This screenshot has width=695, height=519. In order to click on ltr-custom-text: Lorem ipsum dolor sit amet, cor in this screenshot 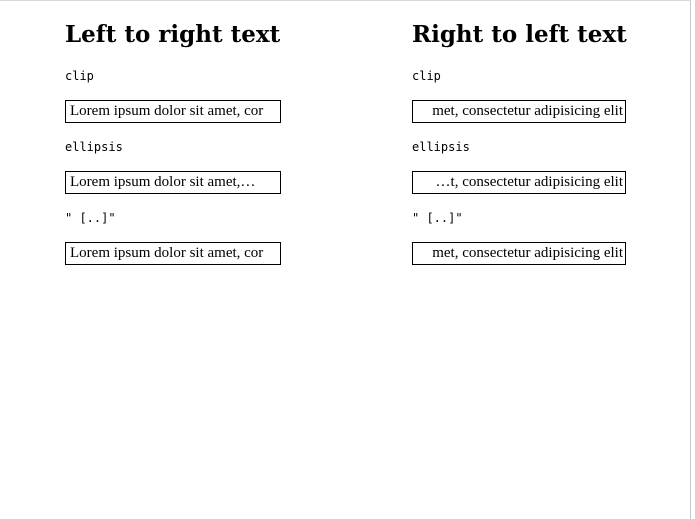, I will do `click(167, 253)`.